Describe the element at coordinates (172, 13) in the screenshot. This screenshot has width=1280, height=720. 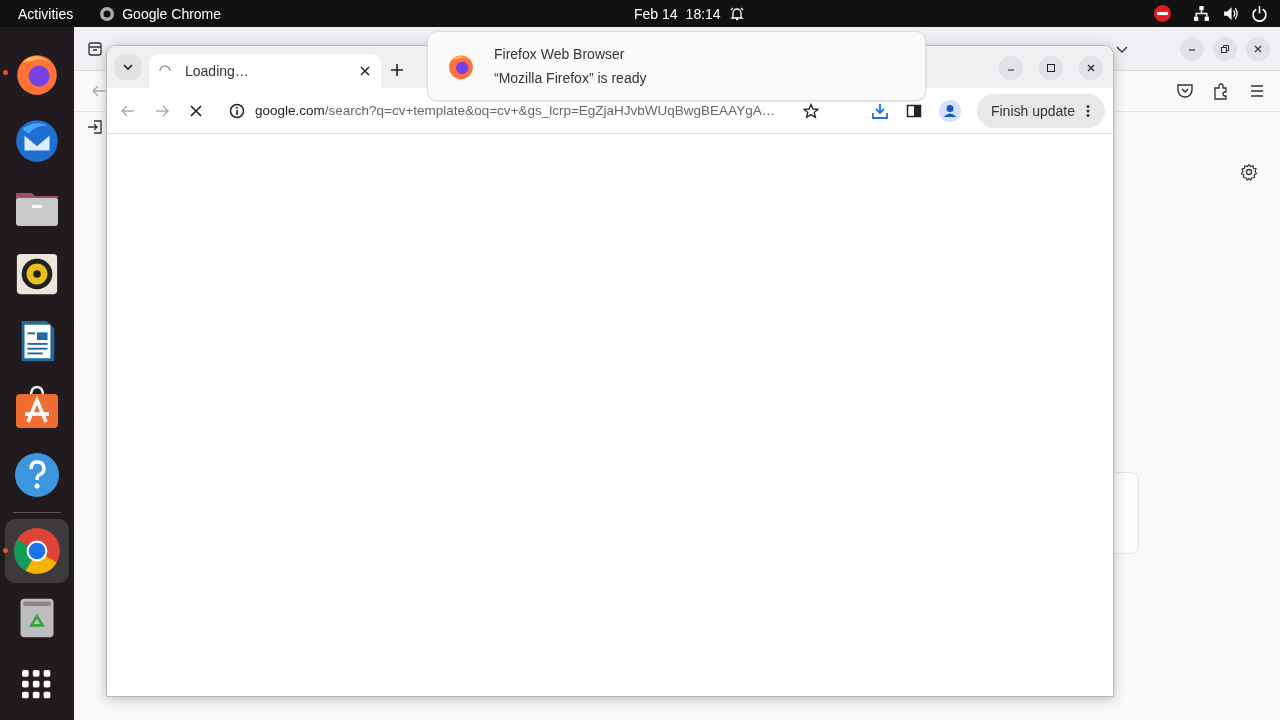
I see `app-menu: Google Chrome` at that location.